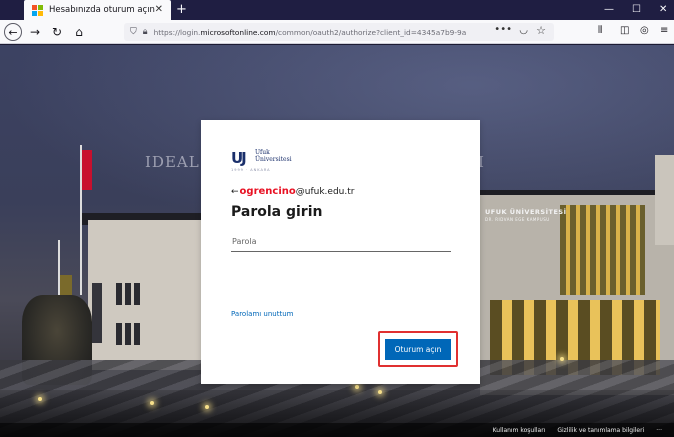 This screenshot has width=674, height=437. What do you see at coordinates (600, 30) in the screenshot?
I see `library-icon: ⫴` at bounding box center [600, 30].